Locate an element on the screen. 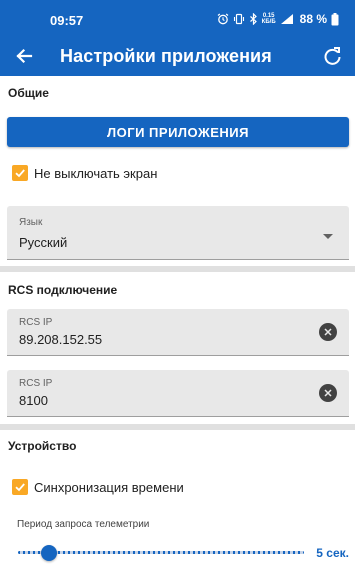  page-title: Настройки приложения is located at coordinates (166, 56).